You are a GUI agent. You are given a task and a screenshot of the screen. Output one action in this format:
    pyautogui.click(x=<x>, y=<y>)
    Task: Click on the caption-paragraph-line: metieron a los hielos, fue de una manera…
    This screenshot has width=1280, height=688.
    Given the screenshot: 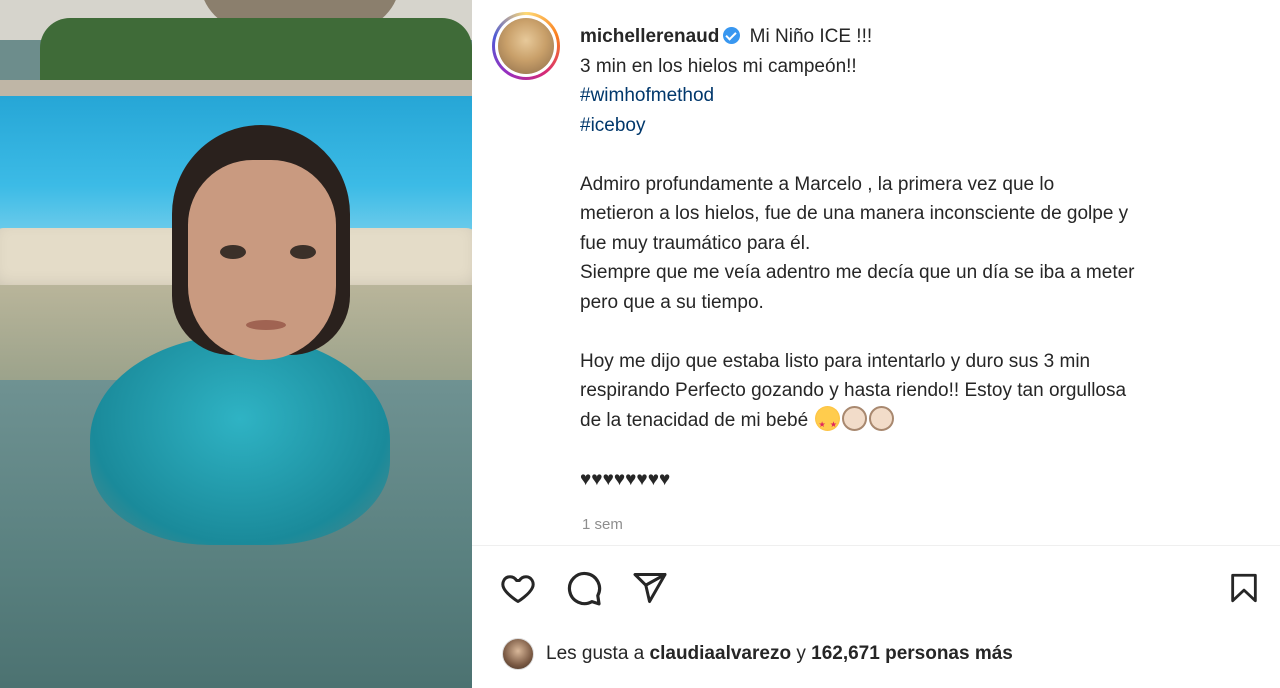 What is the action you would take?
    pyautogui.click(x=854, y=213)
    